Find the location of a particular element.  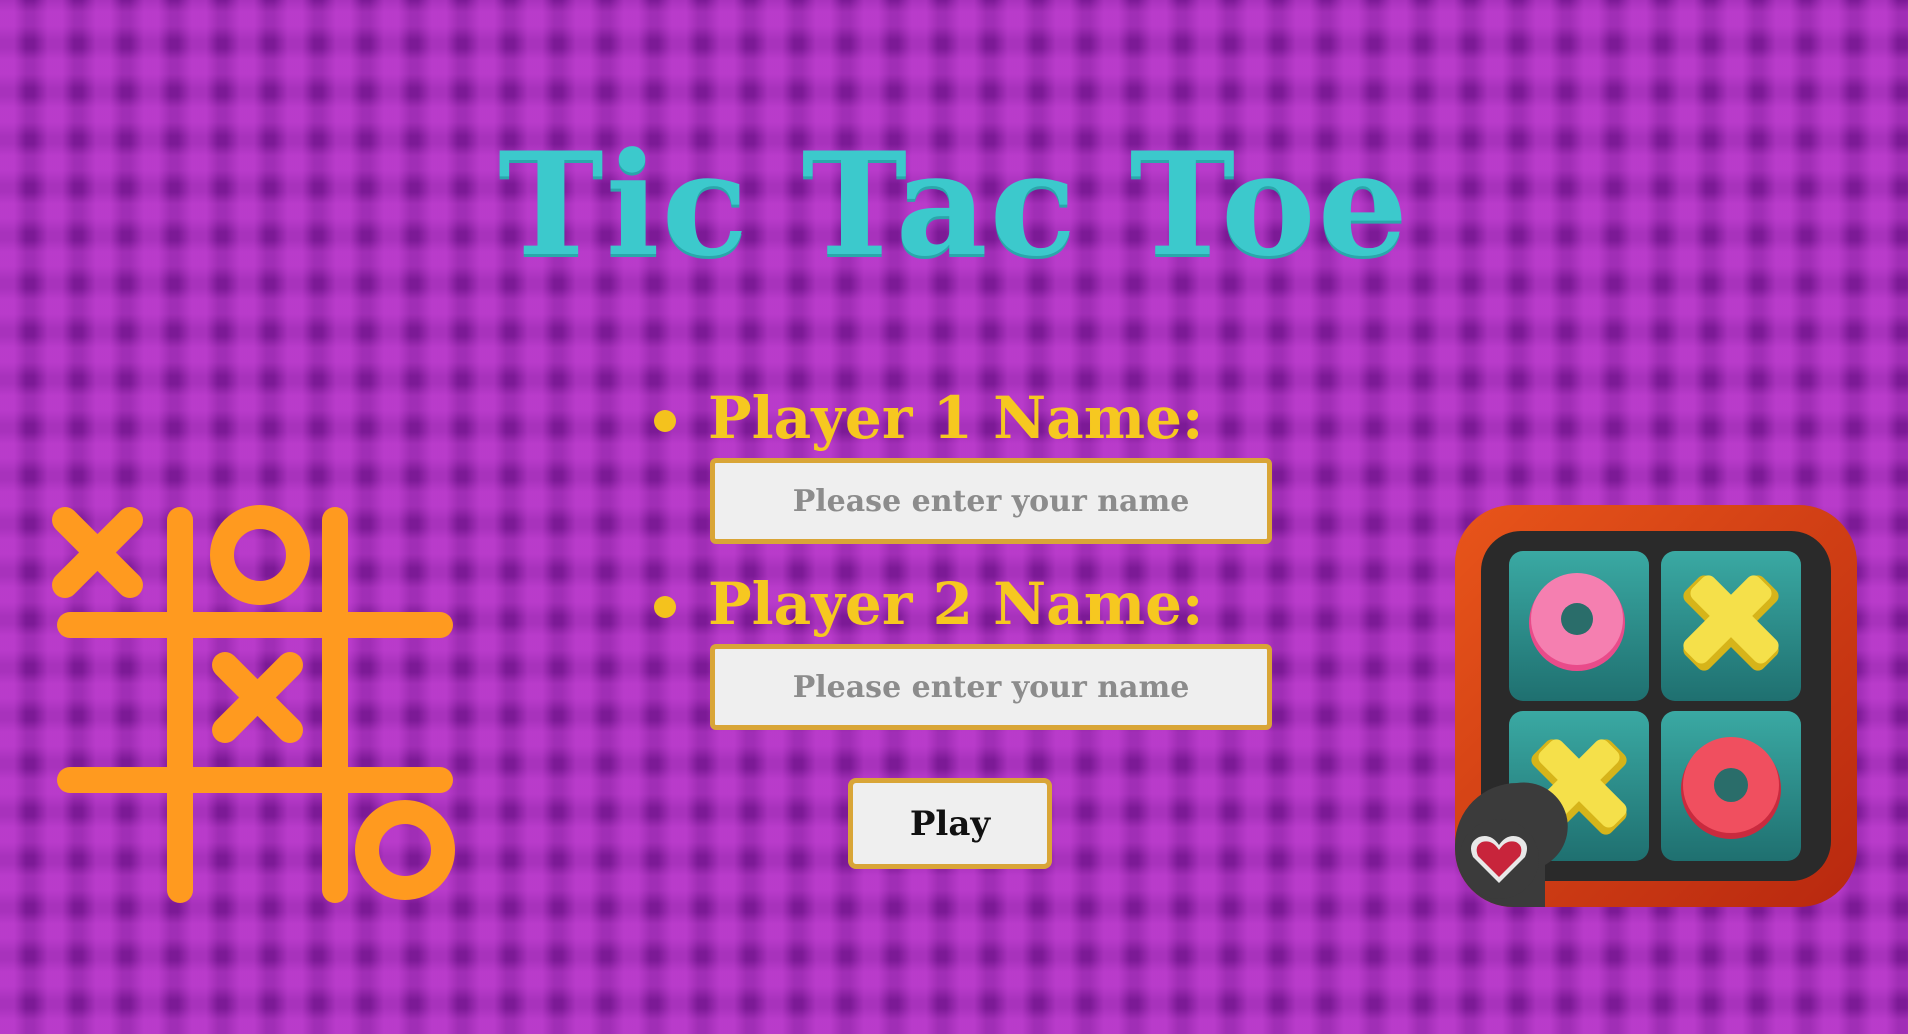

player-1-label: Player 1 Name: is located at coordinates (956, 418).